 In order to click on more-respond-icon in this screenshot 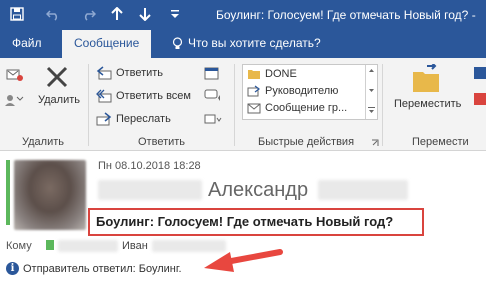, I will do `click(213, 119)`.